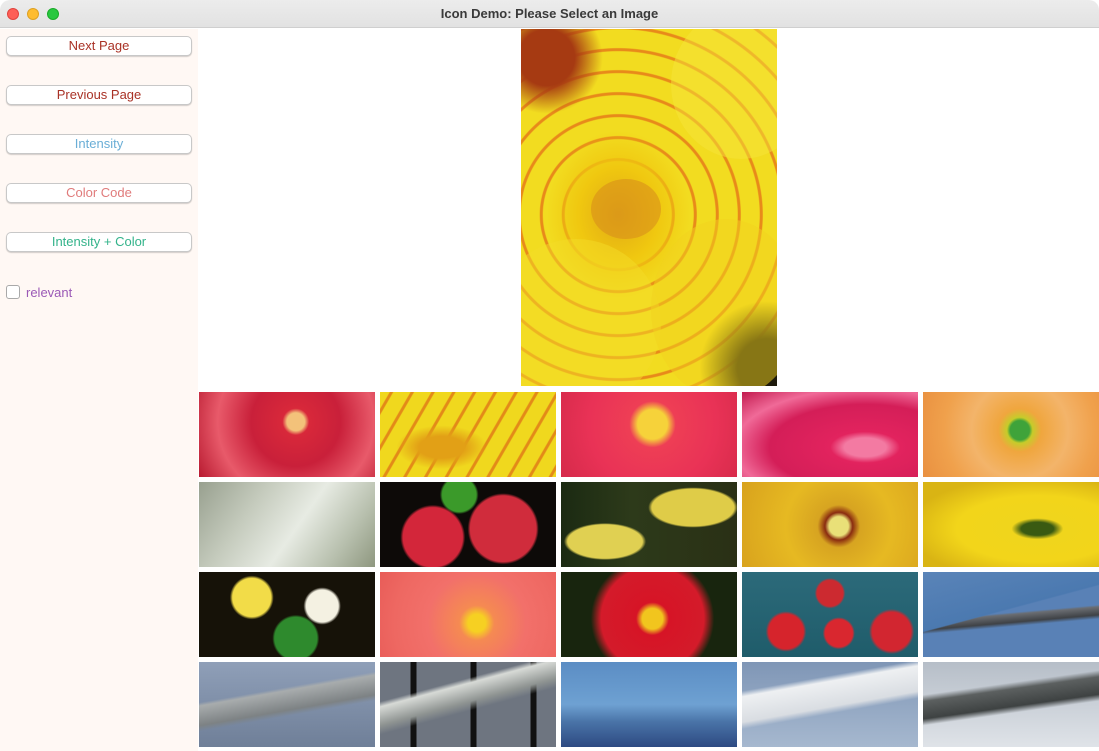 This screenshot has height=751, width=1099. Describe the element at coordinates (287, 704) in the screenshot. I see `p51-mustang-image` at that location.